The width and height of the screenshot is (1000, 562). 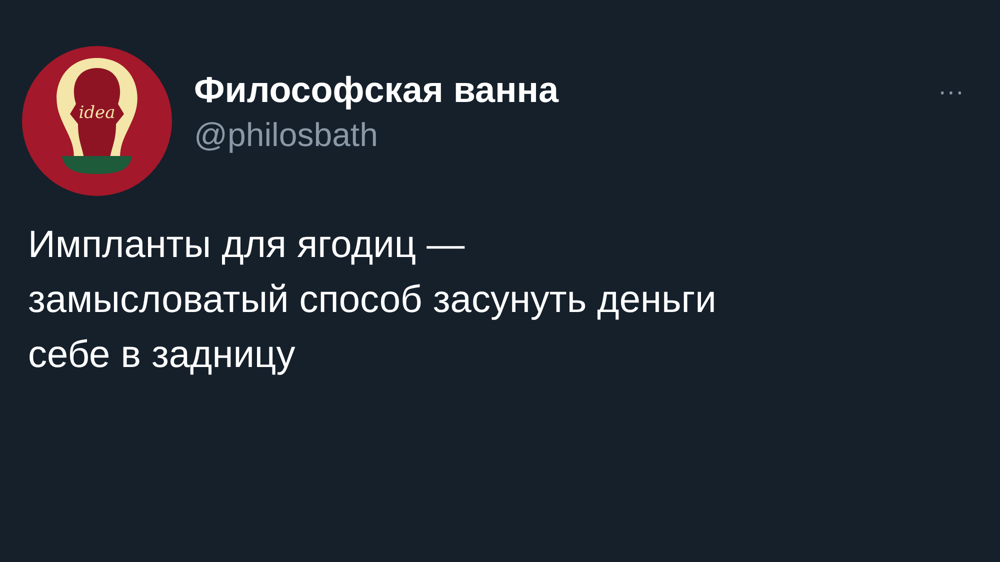 What do you see at coordinates (97, 121) in the screenshot?
I see `avatar-icon: idea` at bounding box center [97, 121].